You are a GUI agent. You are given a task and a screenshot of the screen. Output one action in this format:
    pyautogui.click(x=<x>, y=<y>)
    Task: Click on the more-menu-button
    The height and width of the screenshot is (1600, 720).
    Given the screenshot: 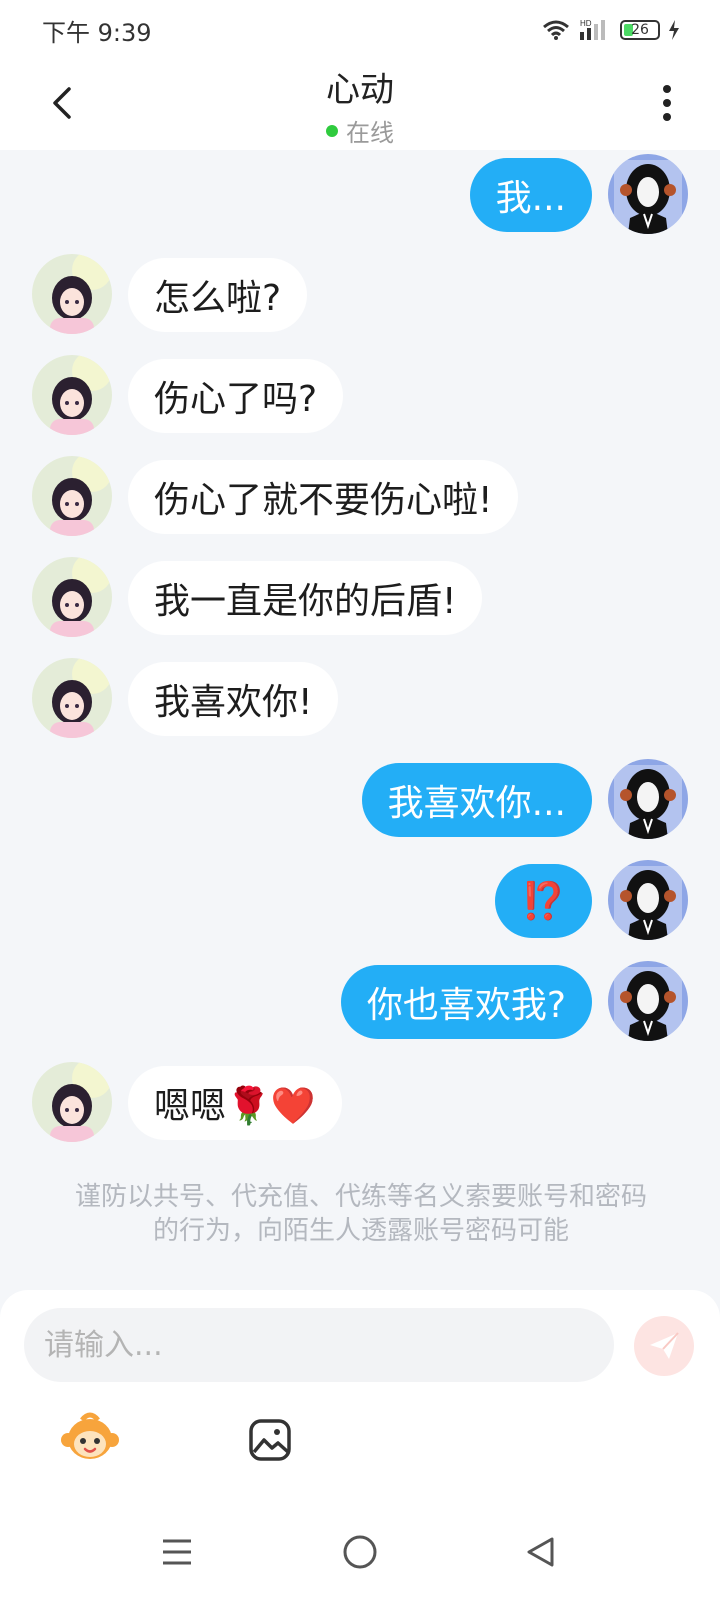 What is the action you would take?
    pyautogui.click(x=667, y=103)
    